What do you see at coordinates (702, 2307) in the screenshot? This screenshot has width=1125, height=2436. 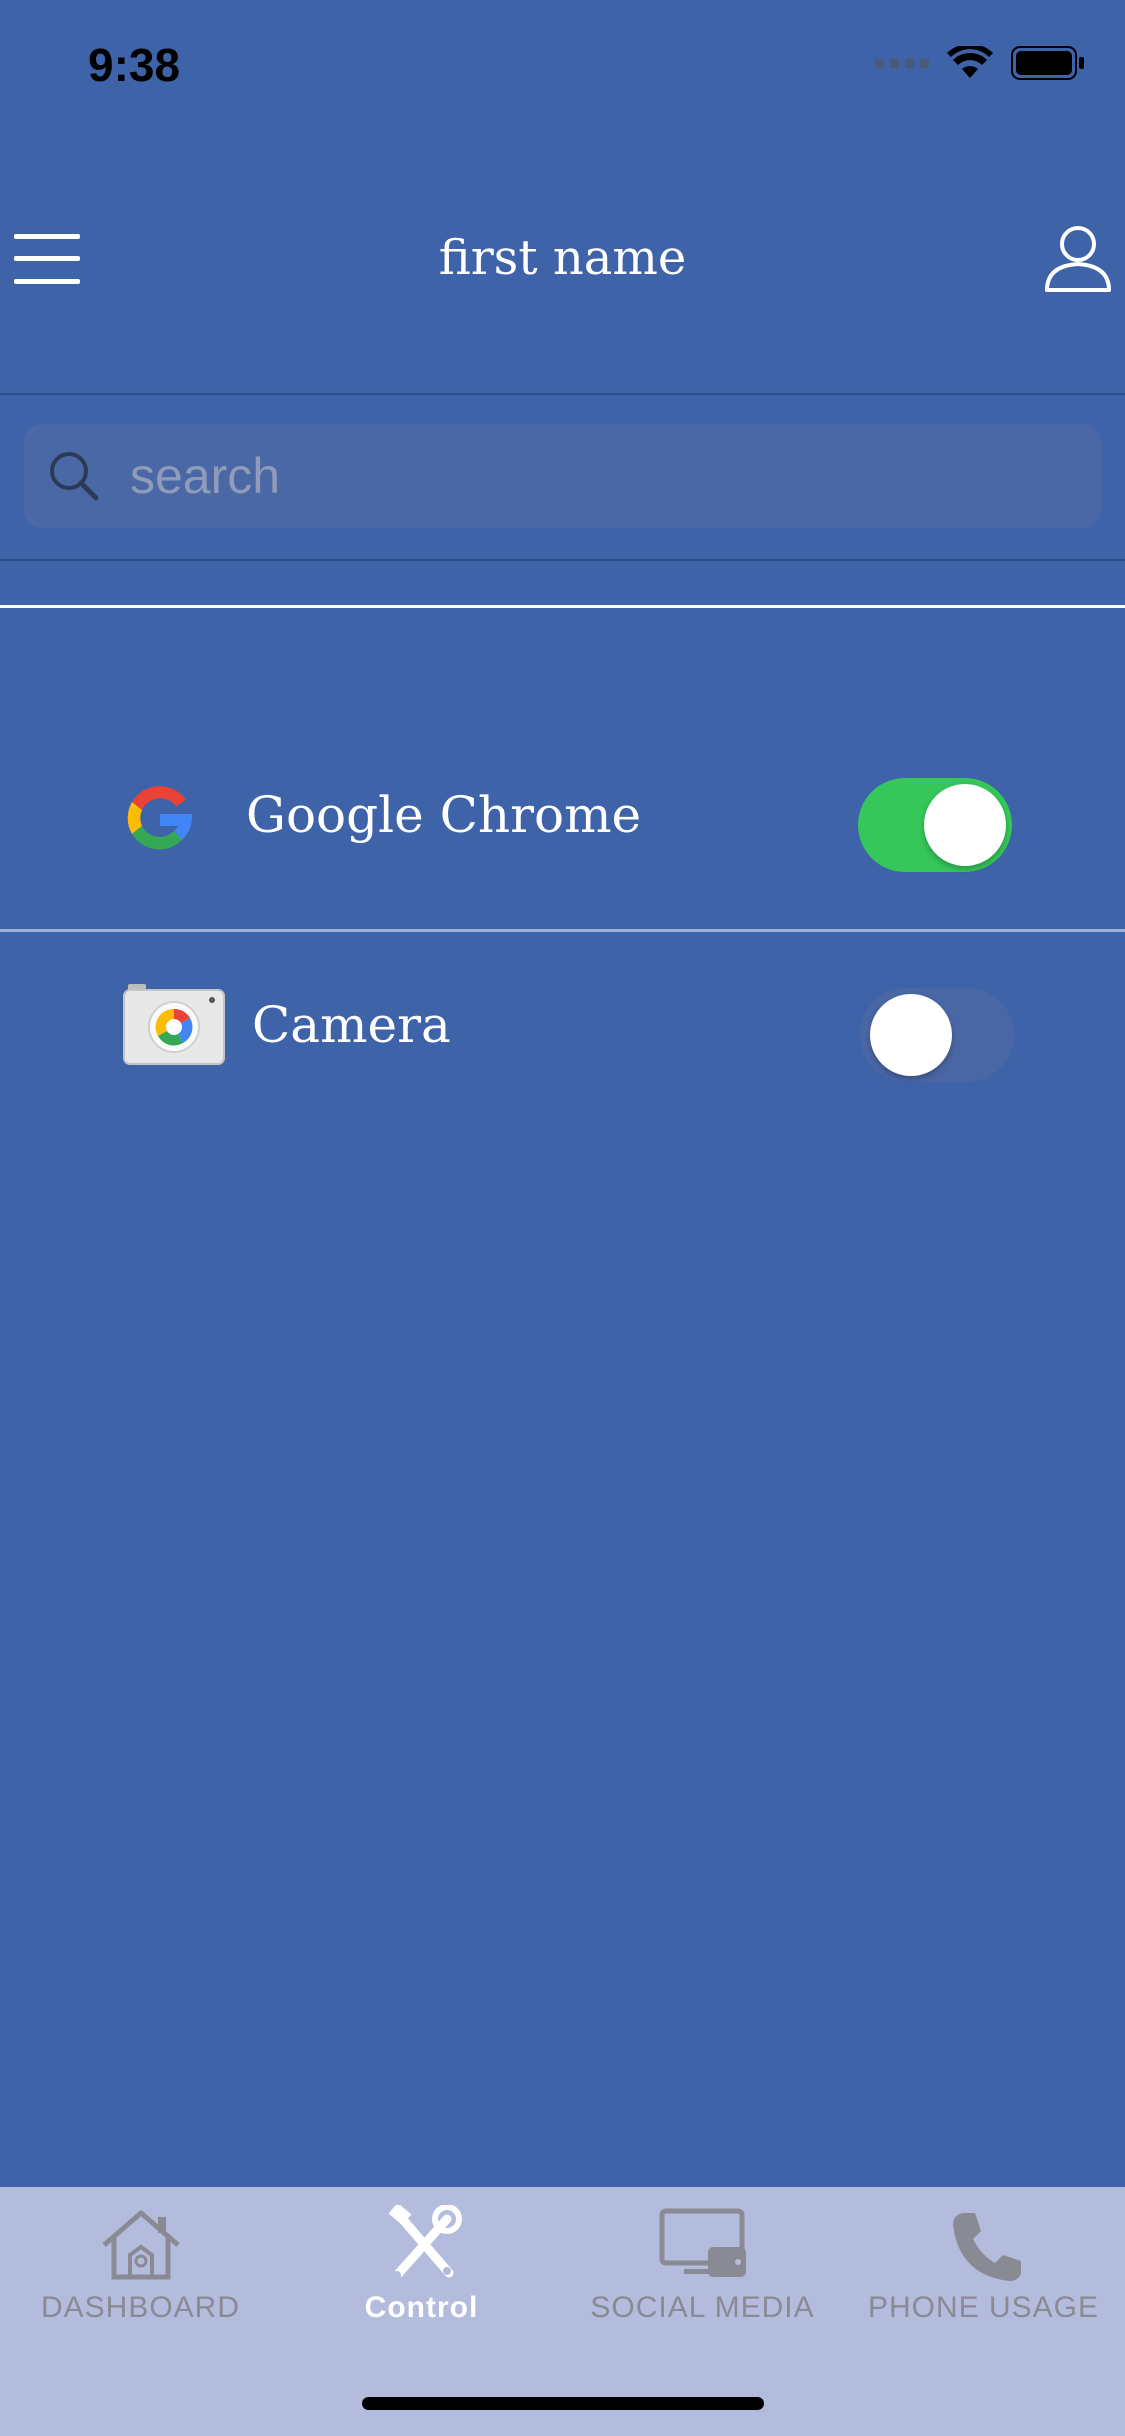 I see `tab-label: SOCIAL MEDIA` at bounding box center [702, 2307].